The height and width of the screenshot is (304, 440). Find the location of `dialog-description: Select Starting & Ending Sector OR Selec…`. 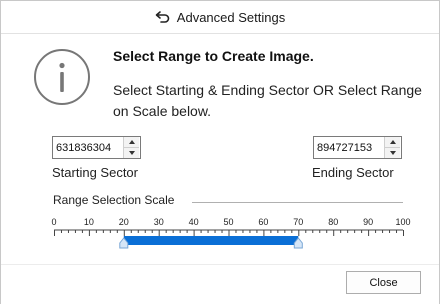

dialog-description: Select Starting & Ending Sector OR Selec… is located at coordinates (267, 100).